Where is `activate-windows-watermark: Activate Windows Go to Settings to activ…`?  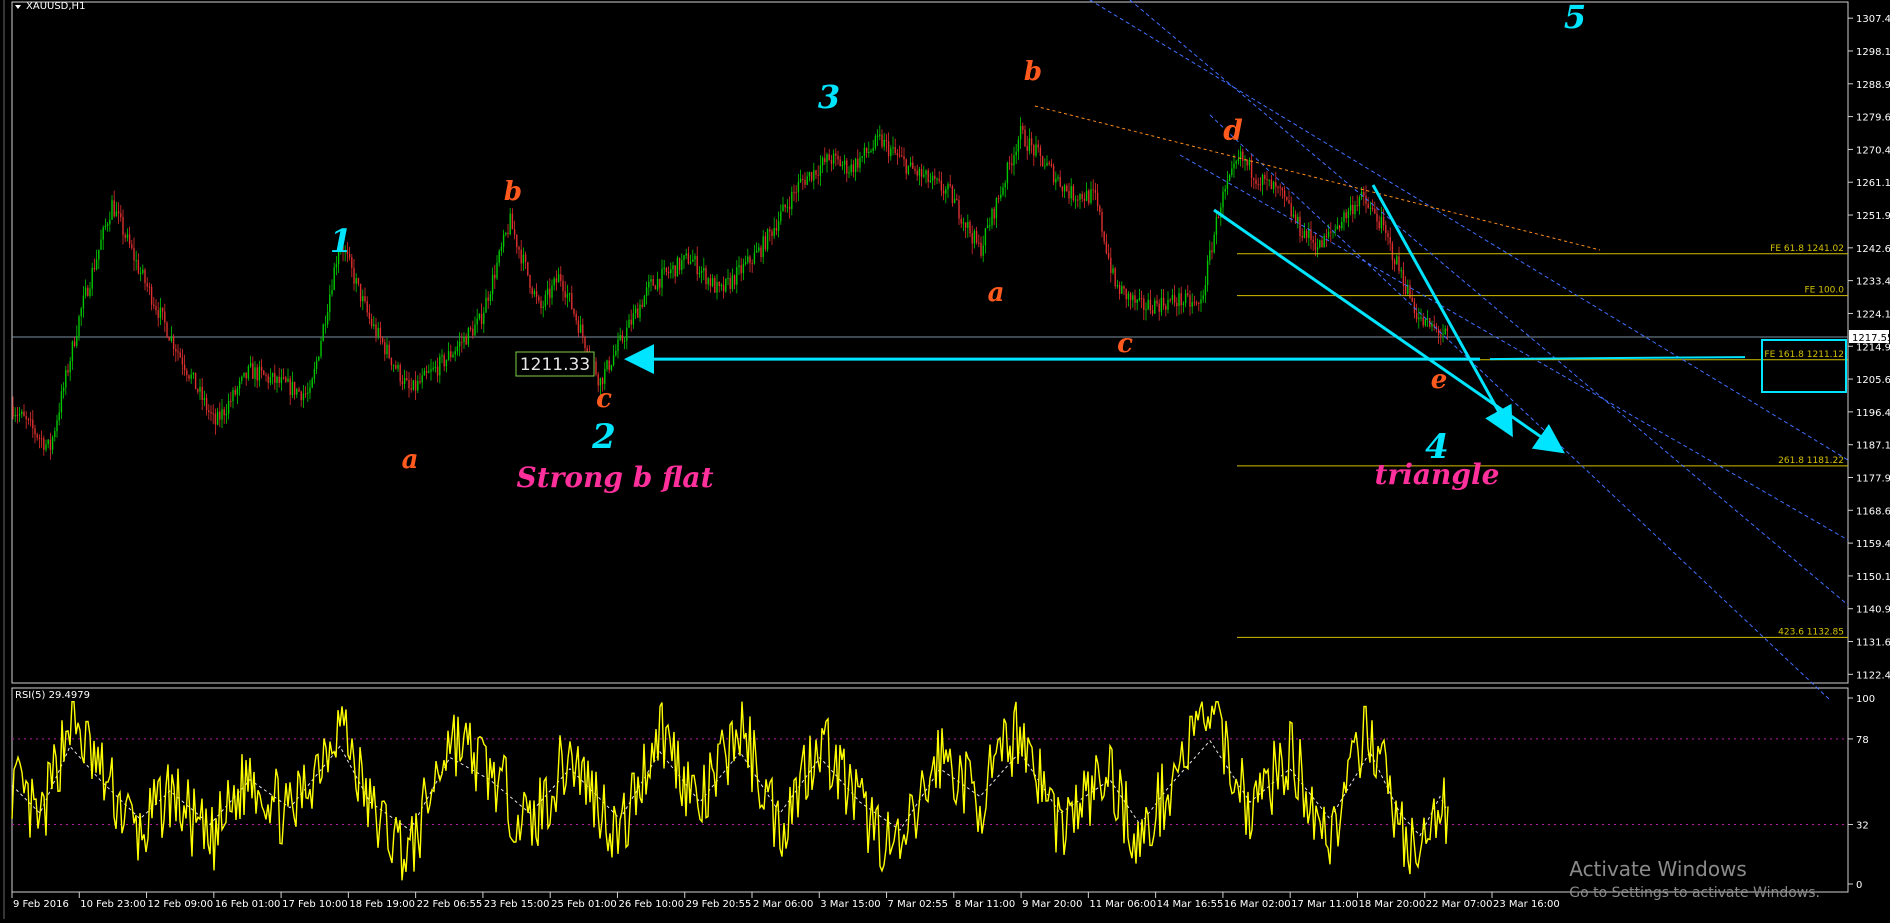
activate-windows-watermark: Activate Windows Go to Settings to activ… is located at coordinates (1694, 879).